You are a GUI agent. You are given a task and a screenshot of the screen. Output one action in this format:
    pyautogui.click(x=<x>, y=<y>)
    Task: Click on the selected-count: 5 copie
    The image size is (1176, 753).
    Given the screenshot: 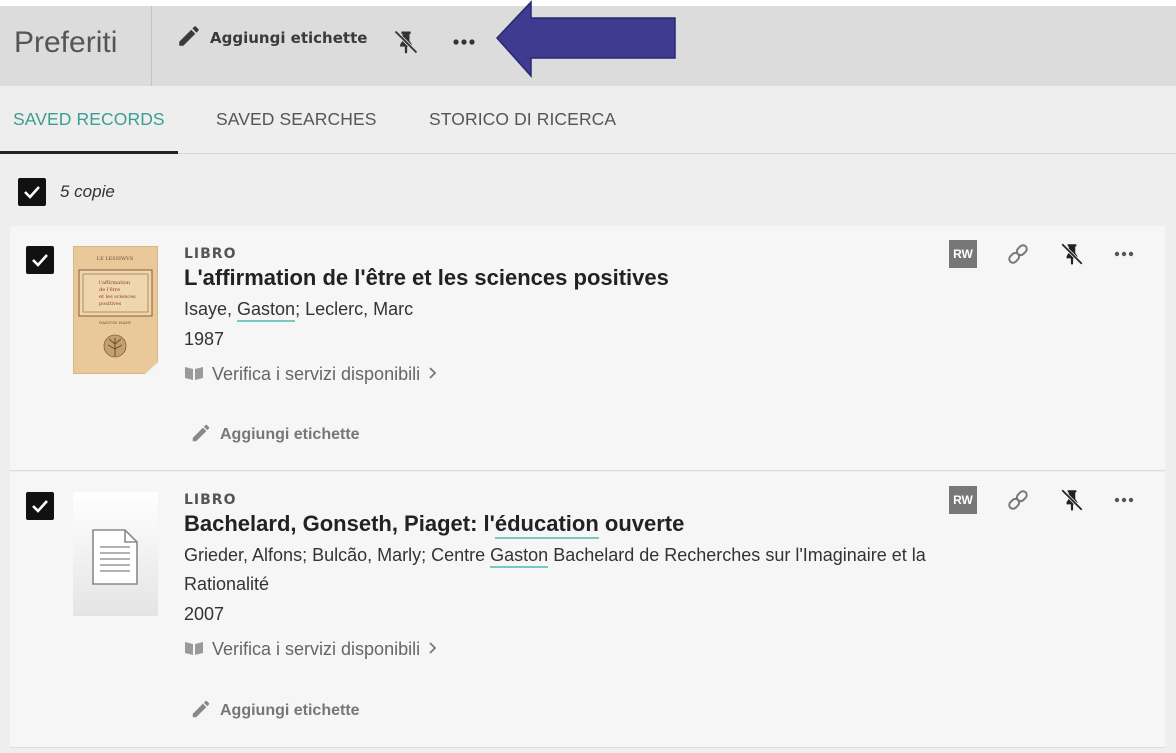 What is the action you would take?
    pyautogui.click(x=87, y=191)
    